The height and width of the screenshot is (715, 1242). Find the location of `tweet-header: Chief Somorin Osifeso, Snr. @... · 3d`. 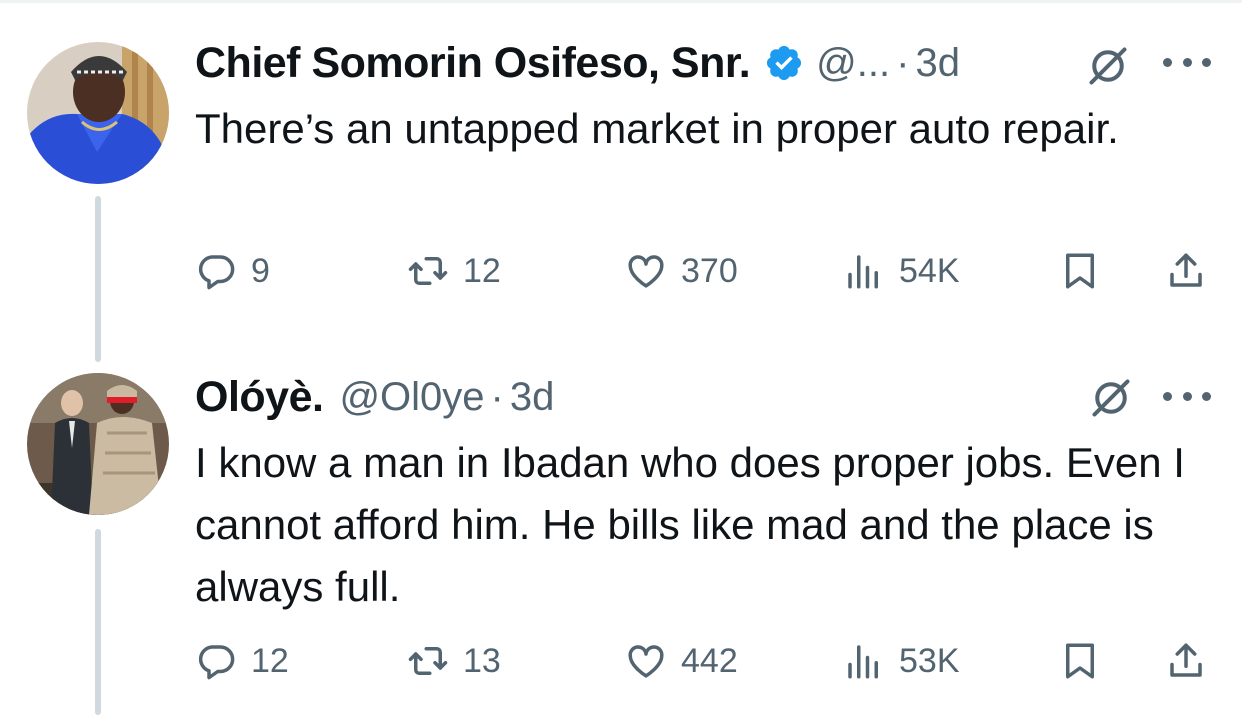

tweet-header: Chief Somorin Osifeso, Snr. @... · 3d is located at coordinates (577, 63).